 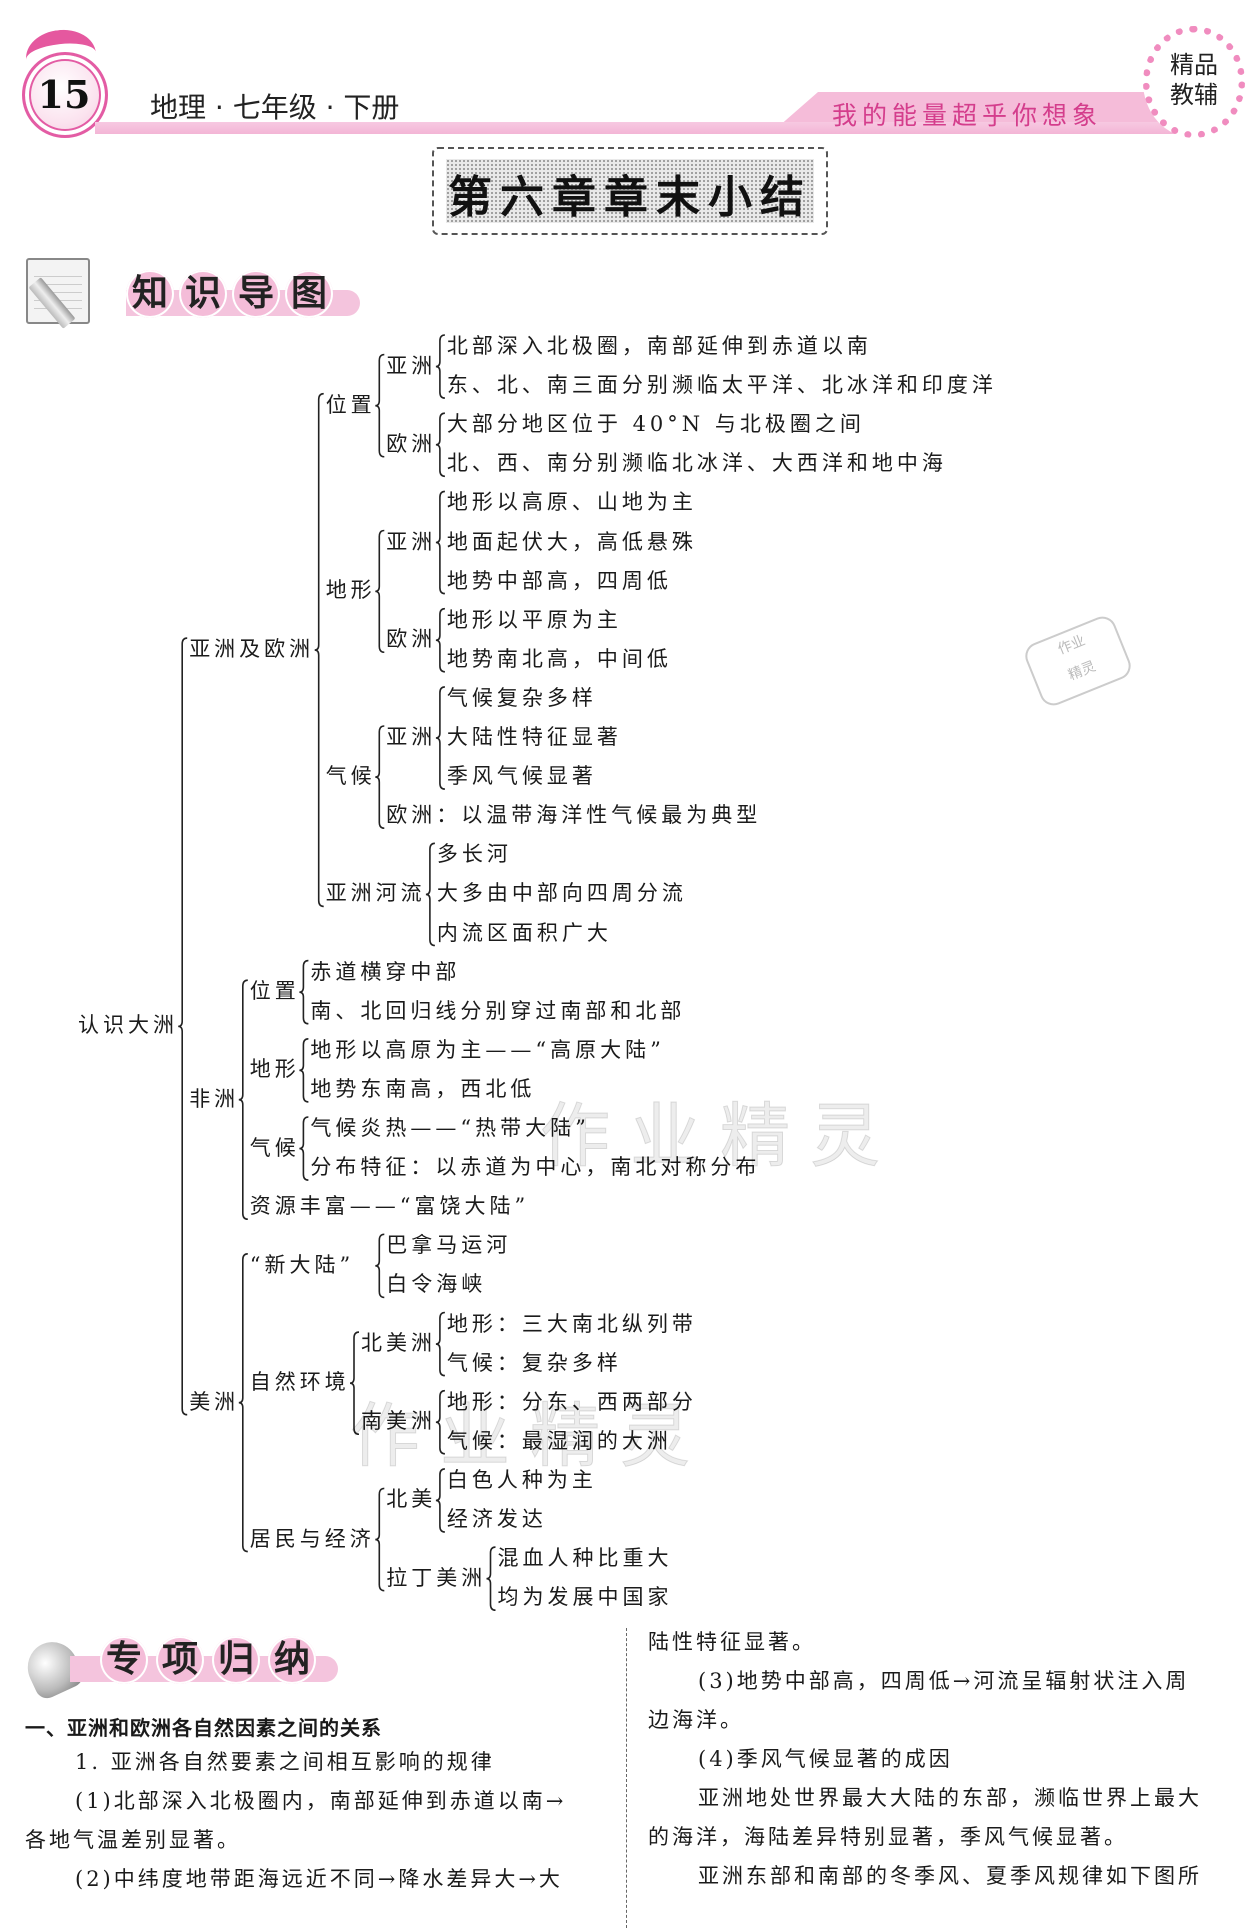 I want to click on mind-map-heading: 知 识 导 图, so click(x=216, y=294).